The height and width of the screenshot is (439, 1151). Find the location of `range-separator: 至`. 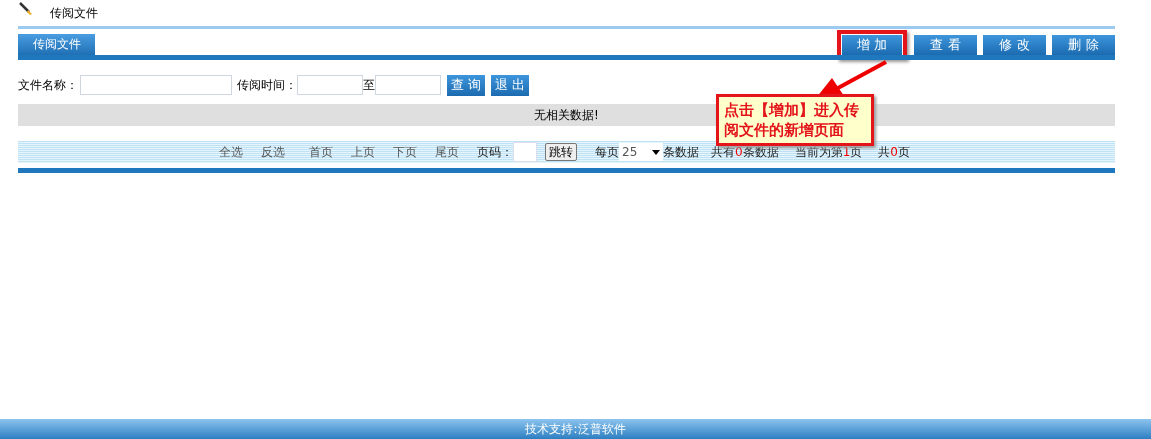

range-separator: 至 is located at coordinates (369, 85).